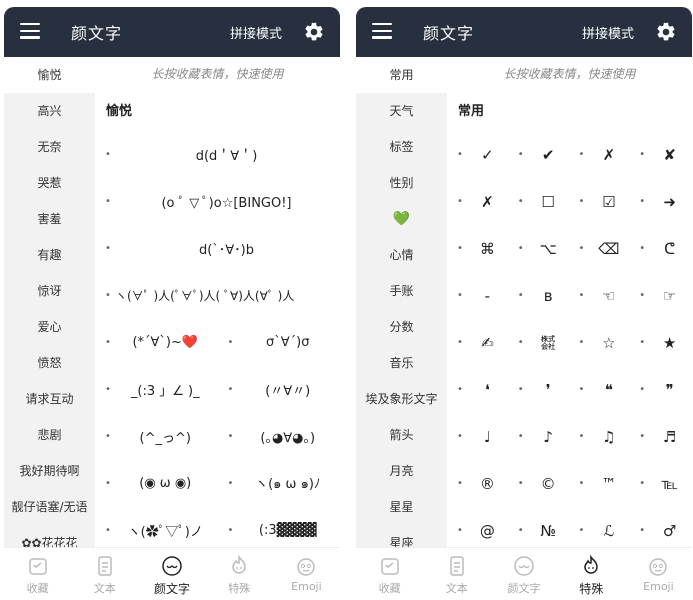 The width and height of the screenshot is (693, 600). I want to click on kaomoji-item: • (｡◕∀◕｡), so click(279, 436).